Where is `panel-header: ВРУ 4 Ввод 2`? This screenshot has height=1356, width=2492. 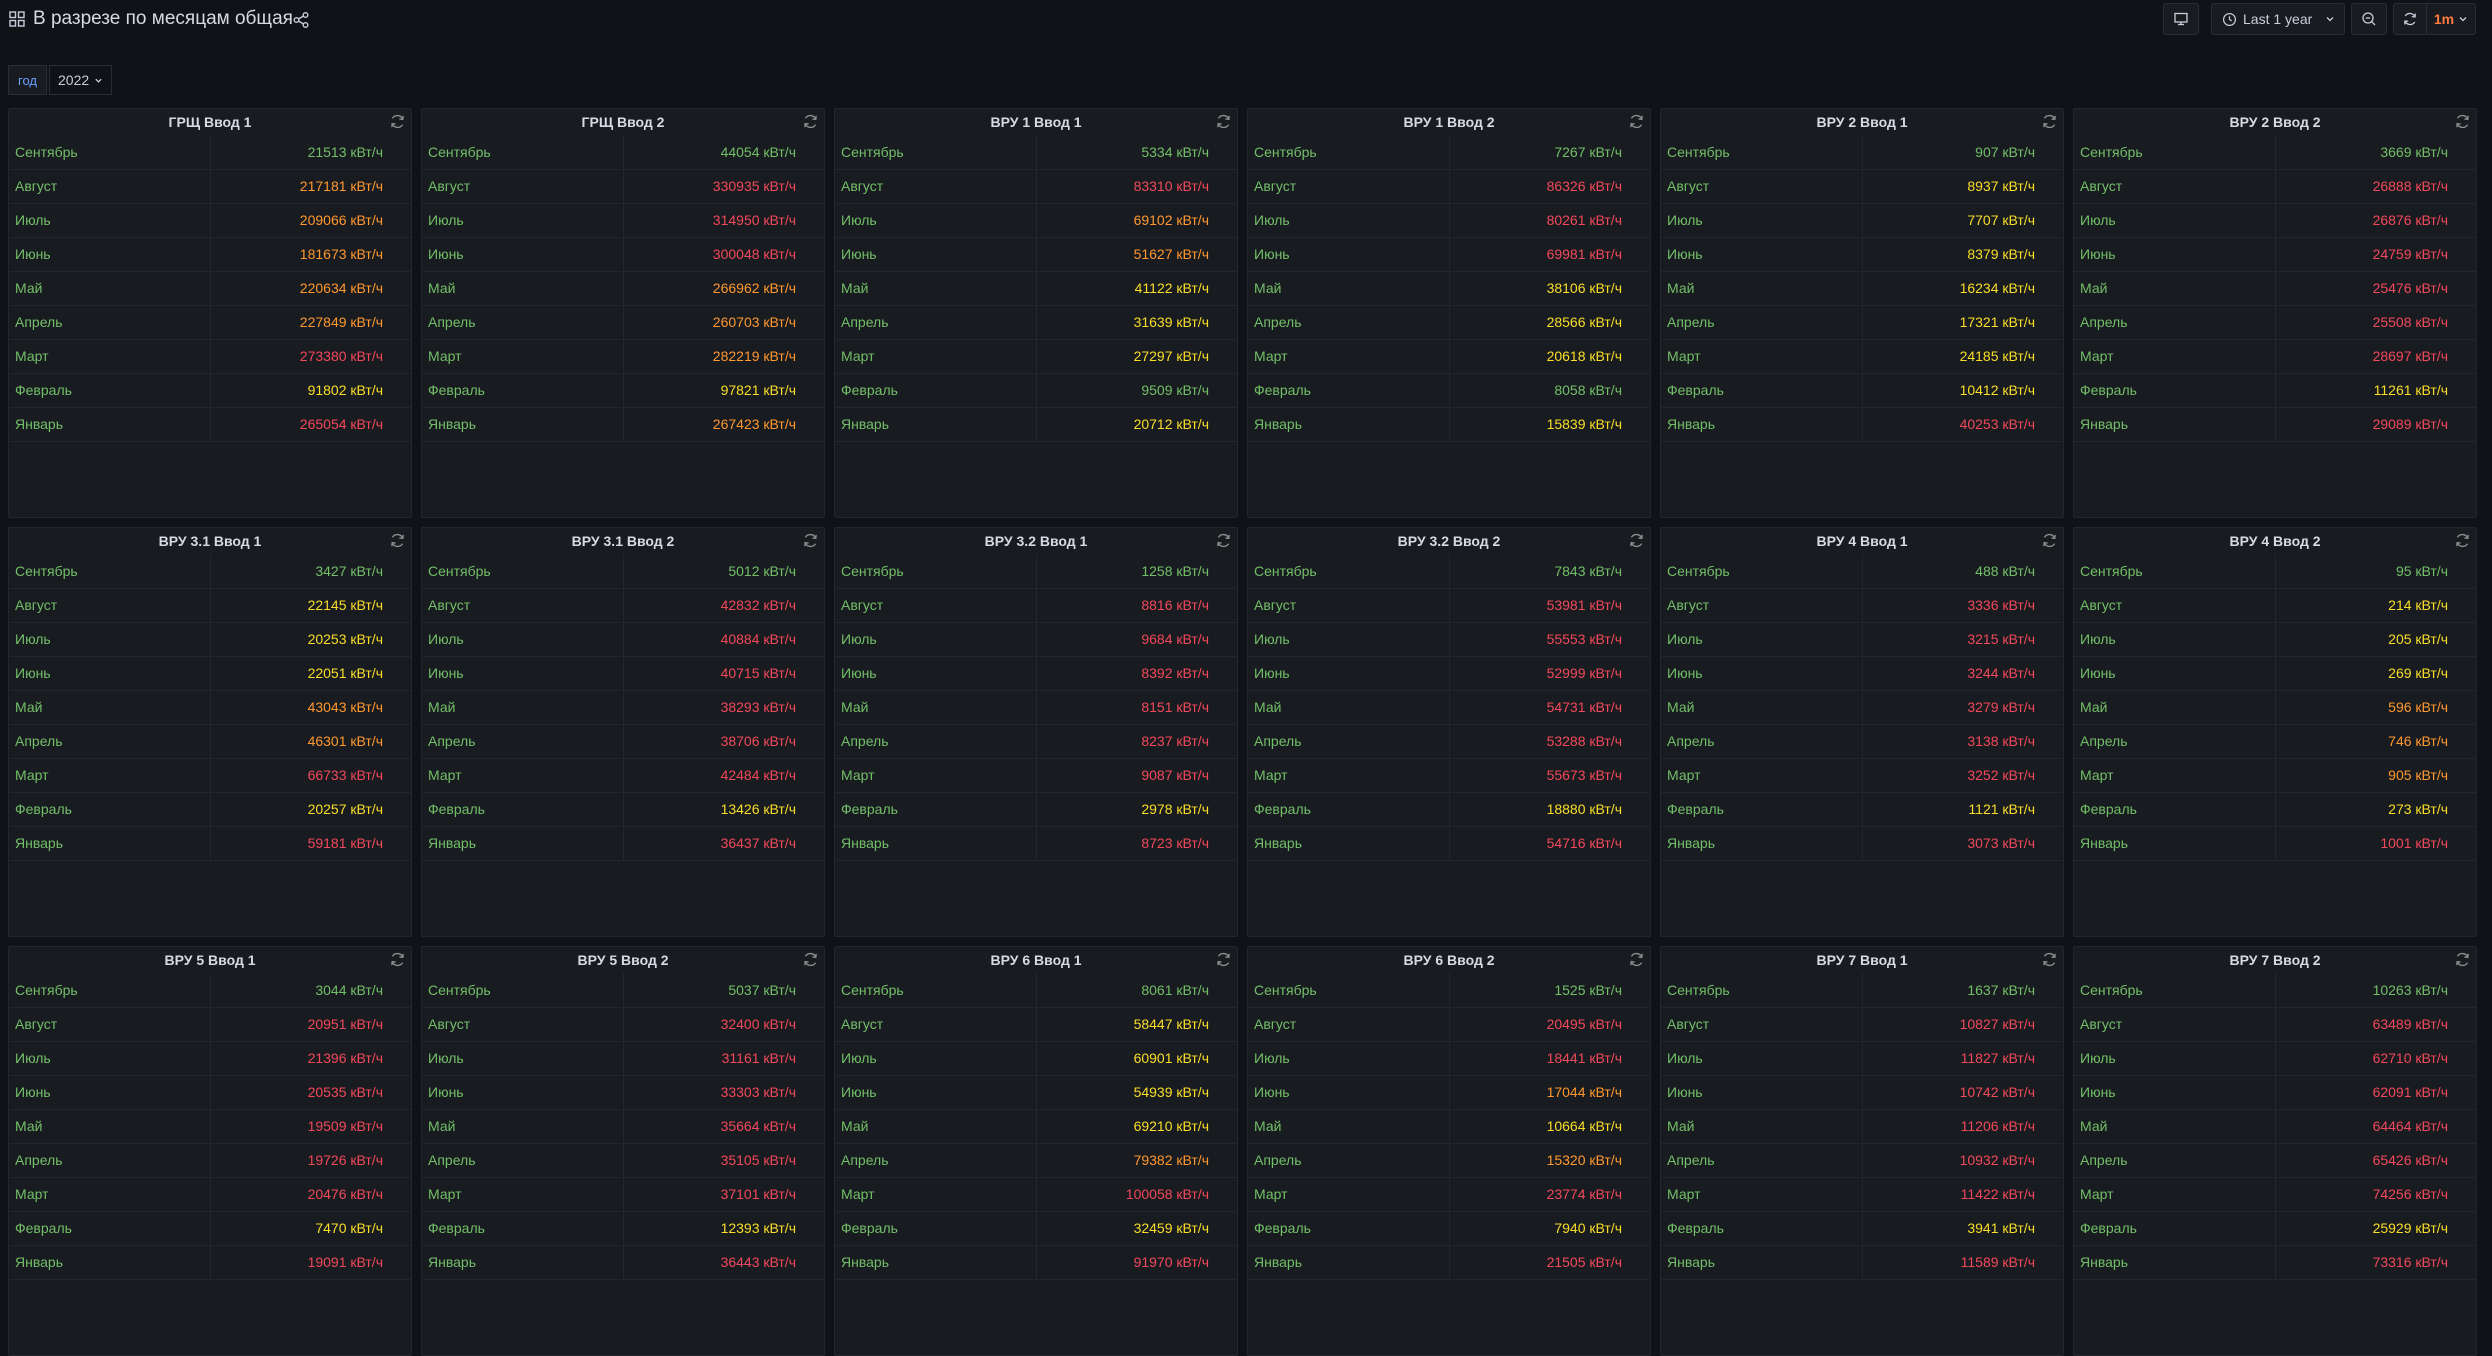 panel-header: ВРУ 4 Ввод 2 is located at coordinates (2275, 541).